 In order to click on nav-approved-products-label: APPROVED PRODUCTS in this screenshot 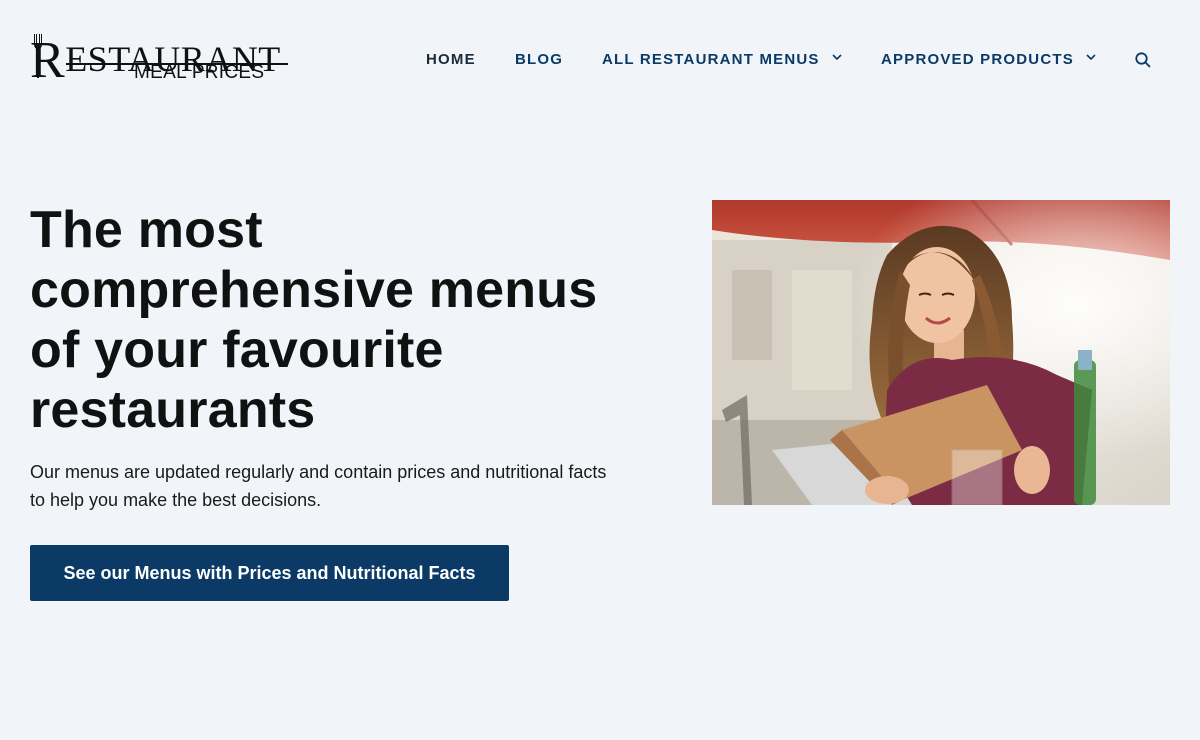, I will do `click(977, 59)`.